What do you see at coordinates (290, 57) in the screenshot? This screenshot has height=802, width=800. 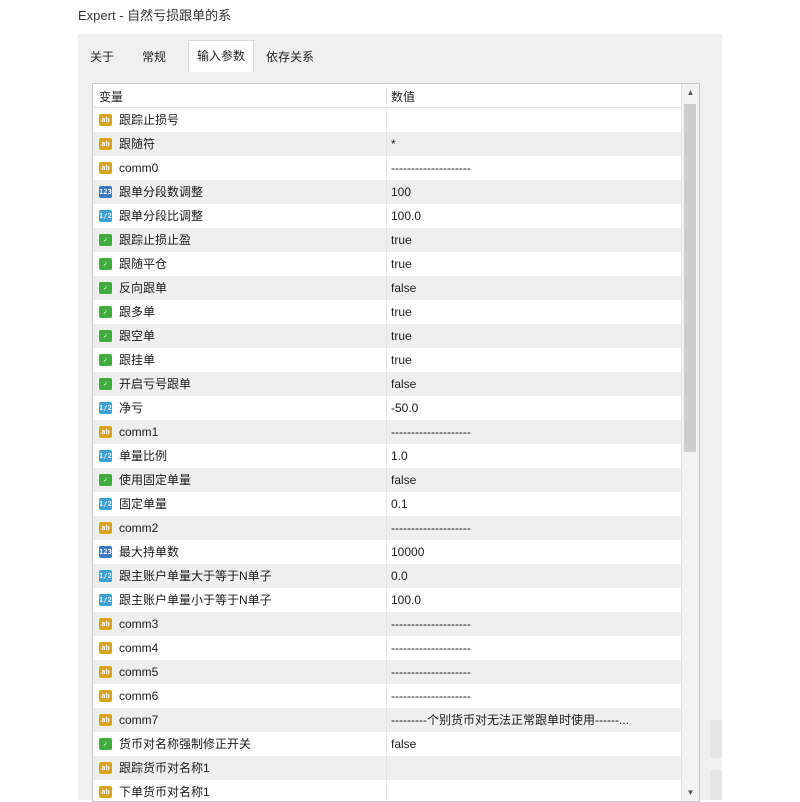 I see `tab-dependencies: 依存关系` at bounding box center [290, 57].